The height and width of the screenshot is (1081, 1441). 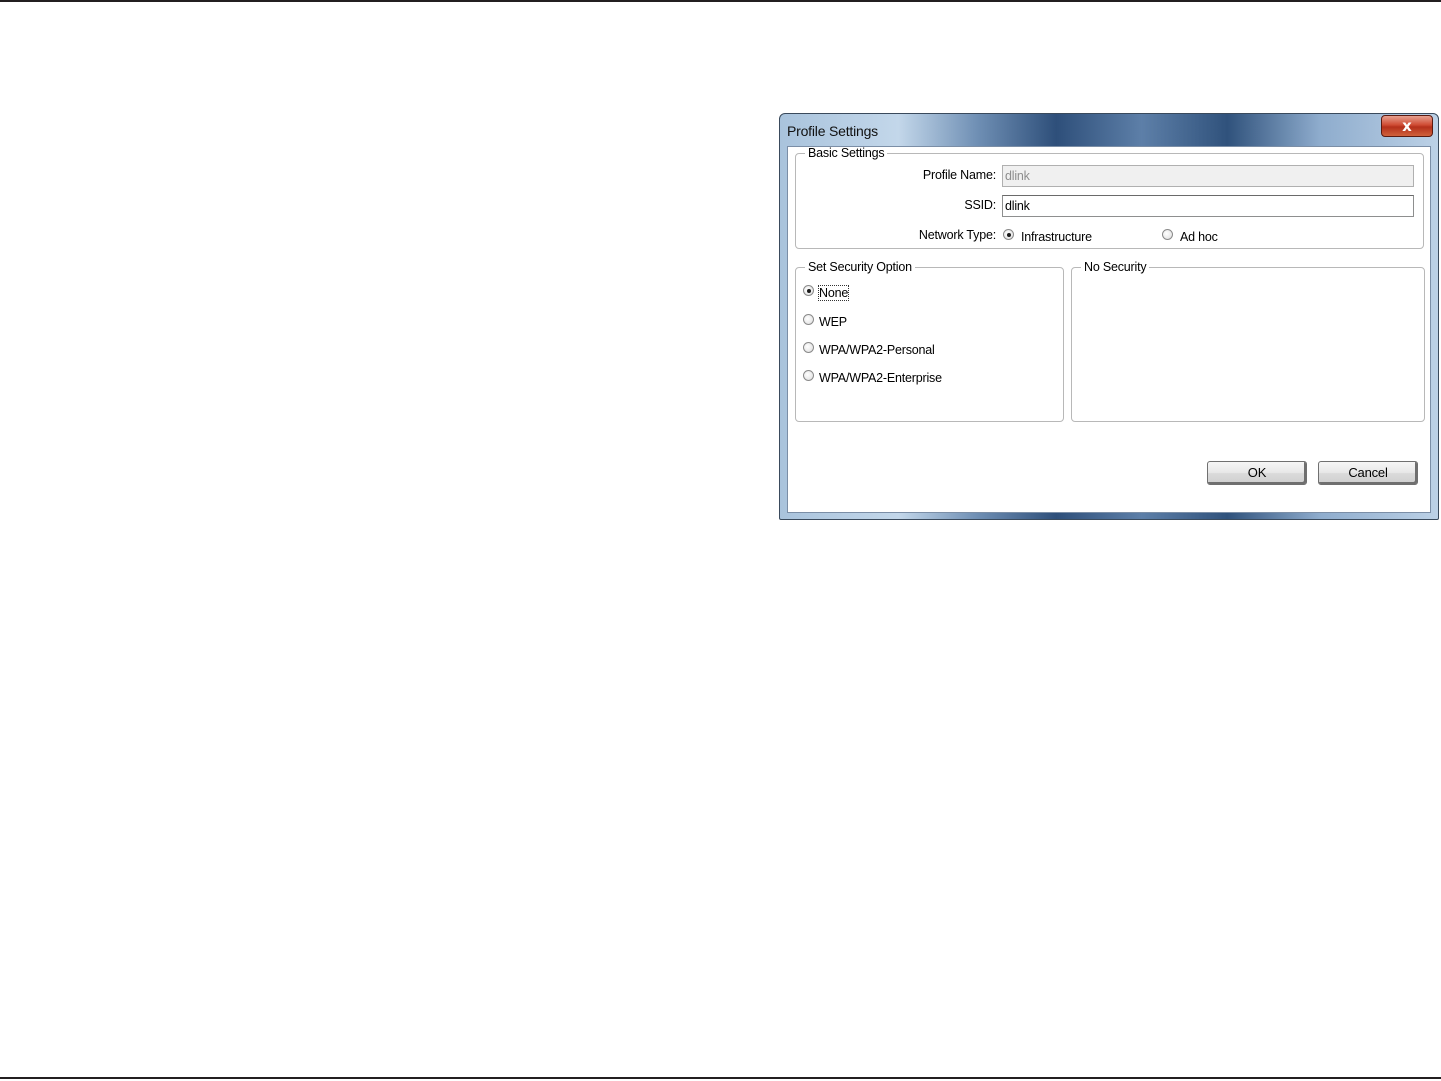 What do you see at coordinates (808, 319) in the screenshot?
I see `security-wep-radio` at bounding box center [808, 319].